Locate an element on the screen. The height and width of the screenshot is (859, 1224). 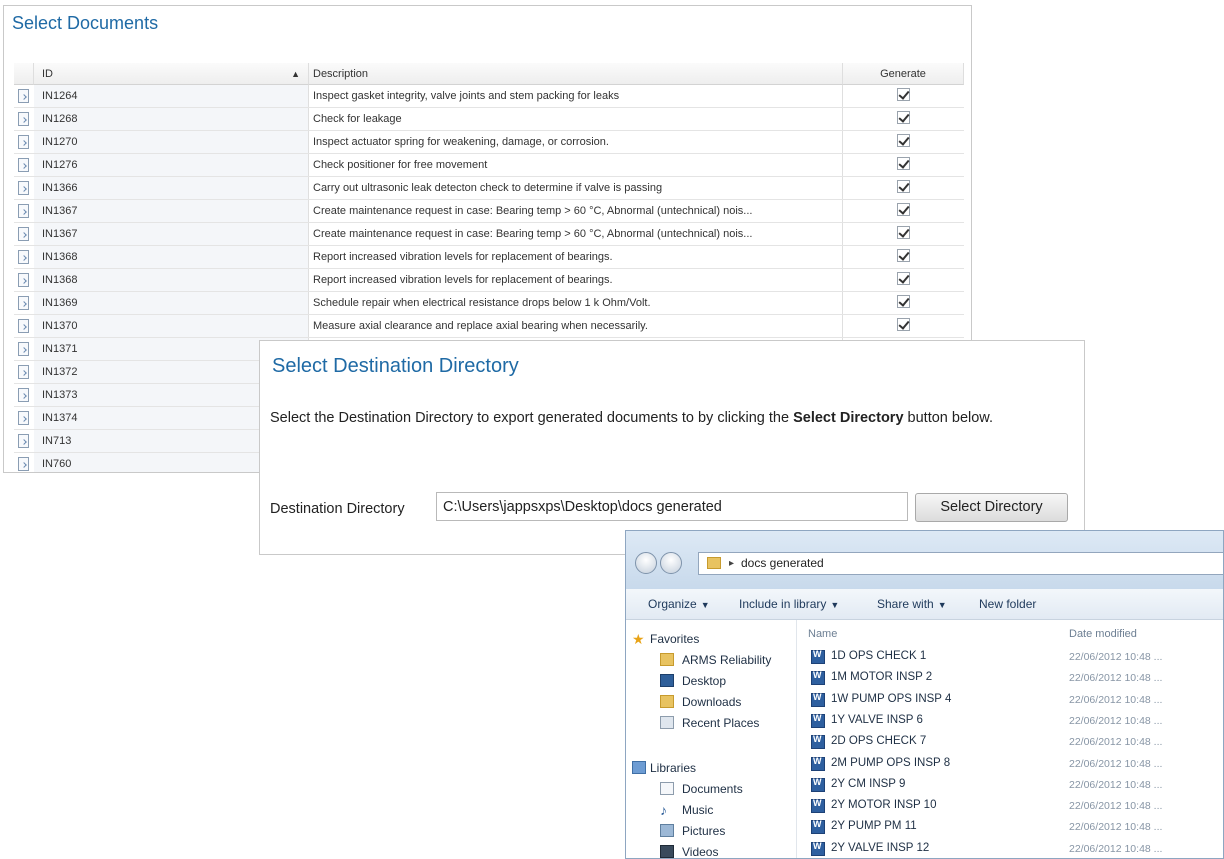
select-directory-button: Select Directory is located at coordinates (991, 507).